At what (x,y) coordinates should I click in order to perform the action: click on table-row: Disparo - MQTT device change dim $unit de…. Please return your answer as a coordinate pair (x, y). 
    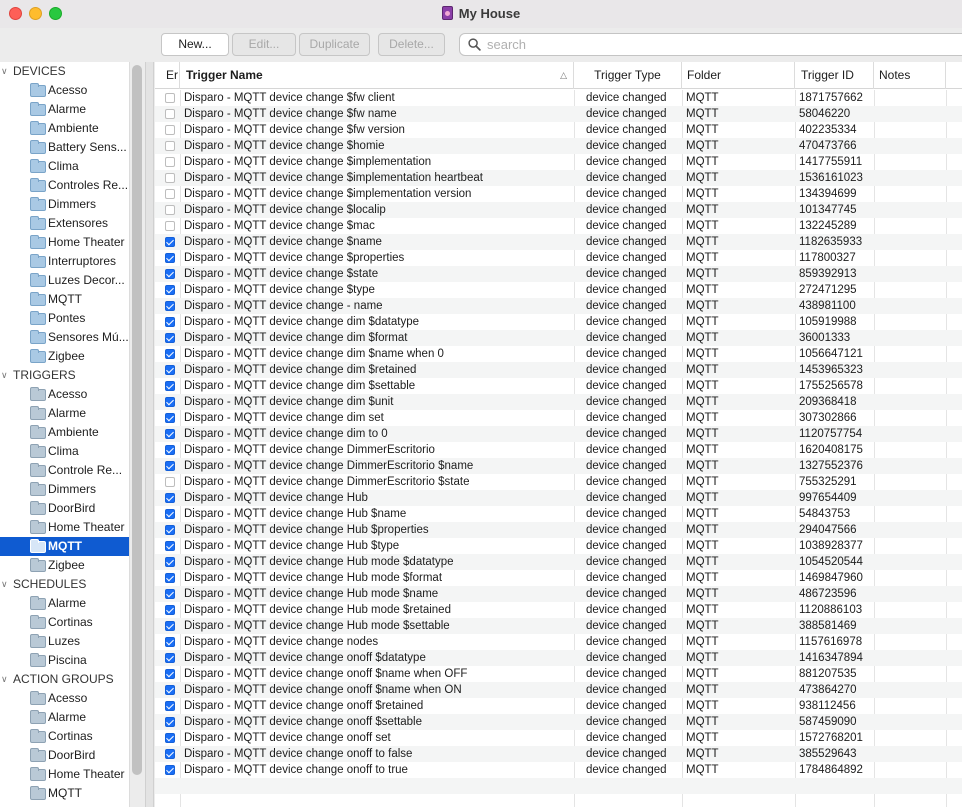
    Looking at the image, I should click on (558, 402).